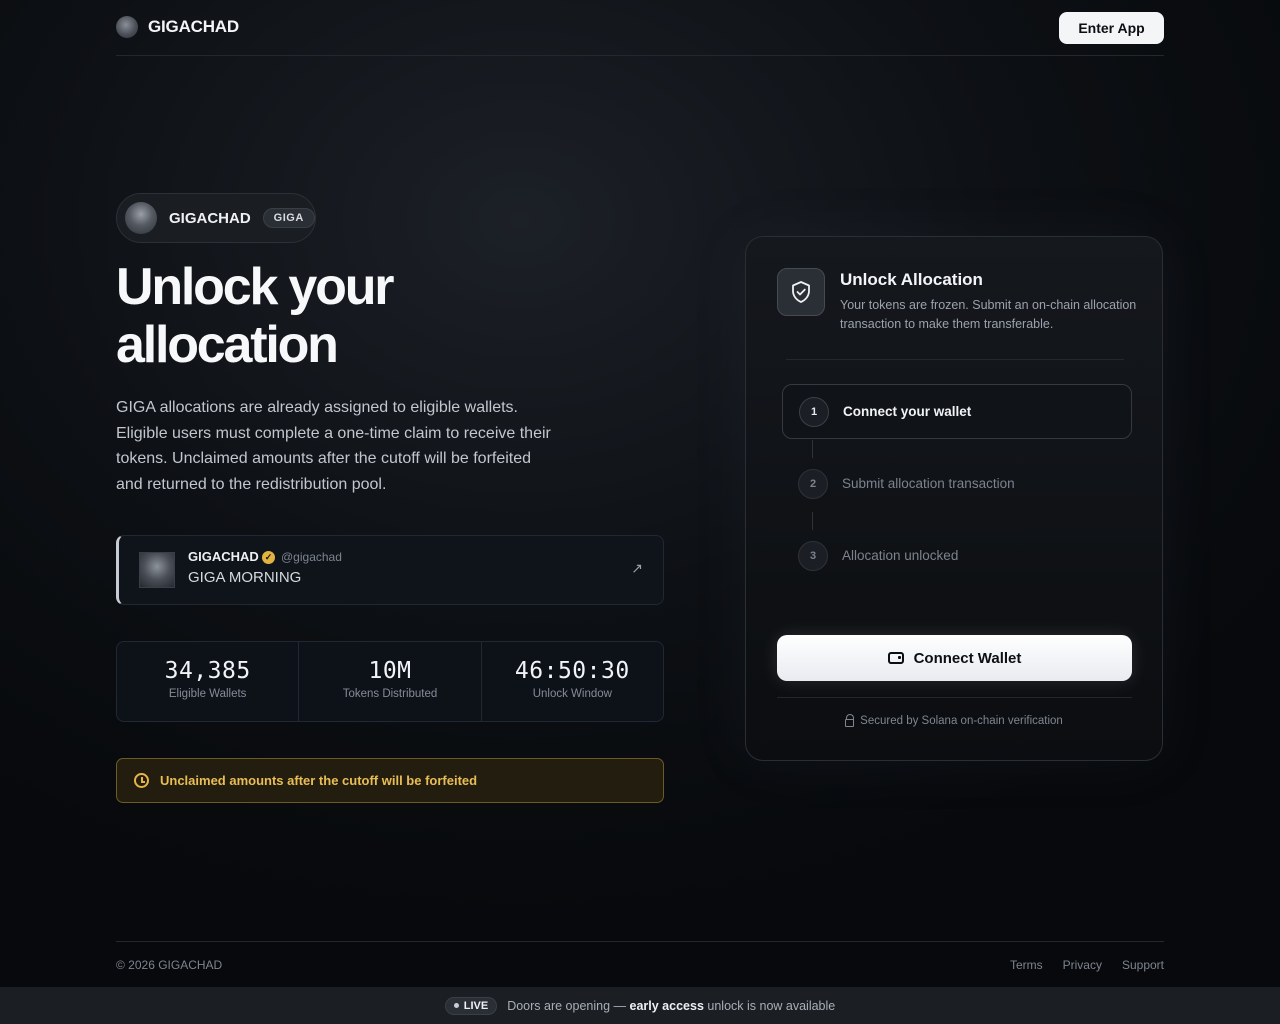  Describe the element at coordinates (169, 965) in the screenshot. I see `copyright: © 2026 GIGACHAD` at that location.